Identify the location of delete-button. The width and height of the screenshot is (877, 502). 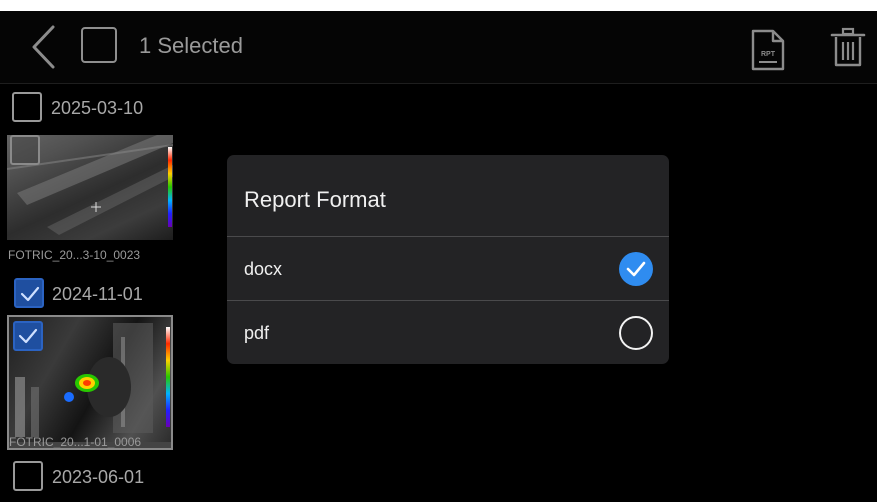
(848, 48).